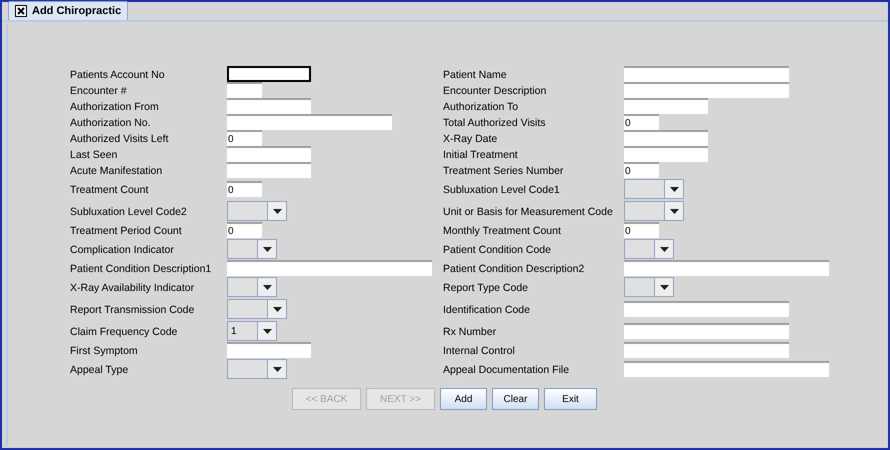  I want to click on action-button: Clear, so click(515, 399).